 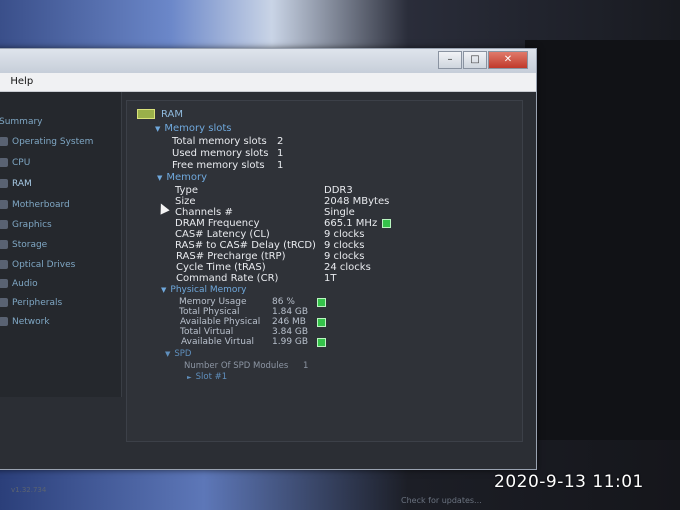 What do you see at coordinates (21, 80) in the screenshot?
I see `menu-help: Help` at bounding box center [21, 80].